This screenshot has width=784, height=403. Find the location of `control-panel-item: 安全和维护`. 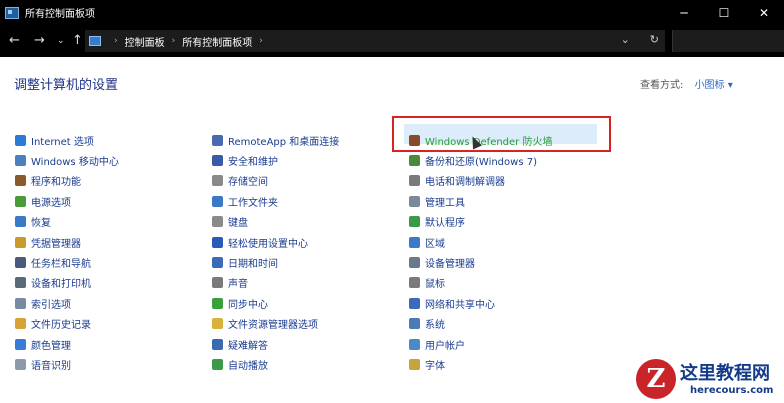

control-panel-item: 安全和维护 is located at coordinates (275, 160).